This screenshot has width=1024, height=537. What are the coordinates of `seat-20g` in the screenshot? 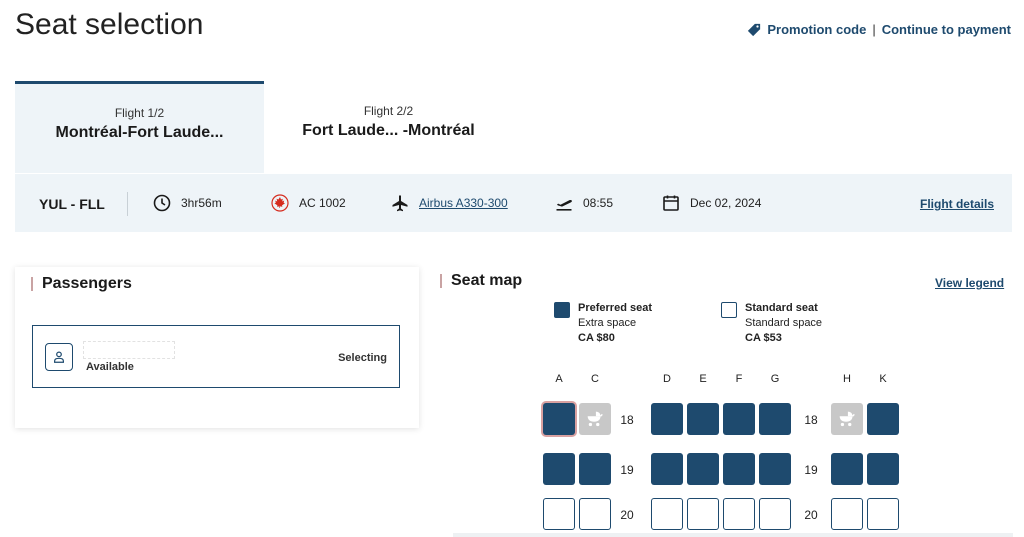 It's located at (775, 514).